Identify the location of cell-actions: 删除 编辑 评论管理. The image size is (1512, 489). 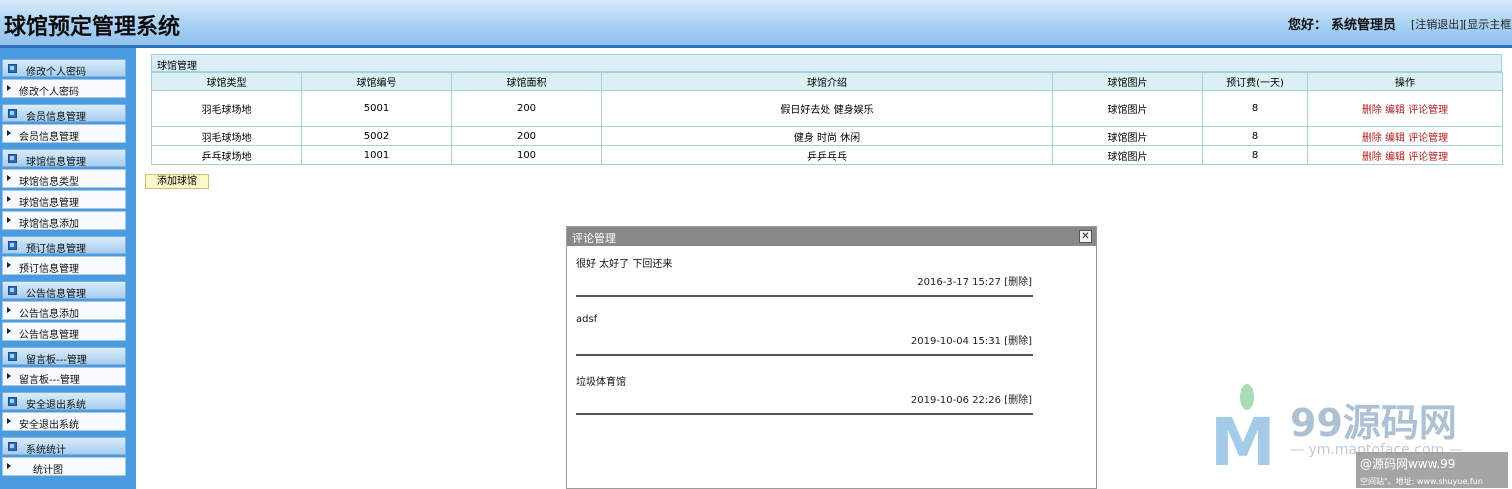
(1405, 136).